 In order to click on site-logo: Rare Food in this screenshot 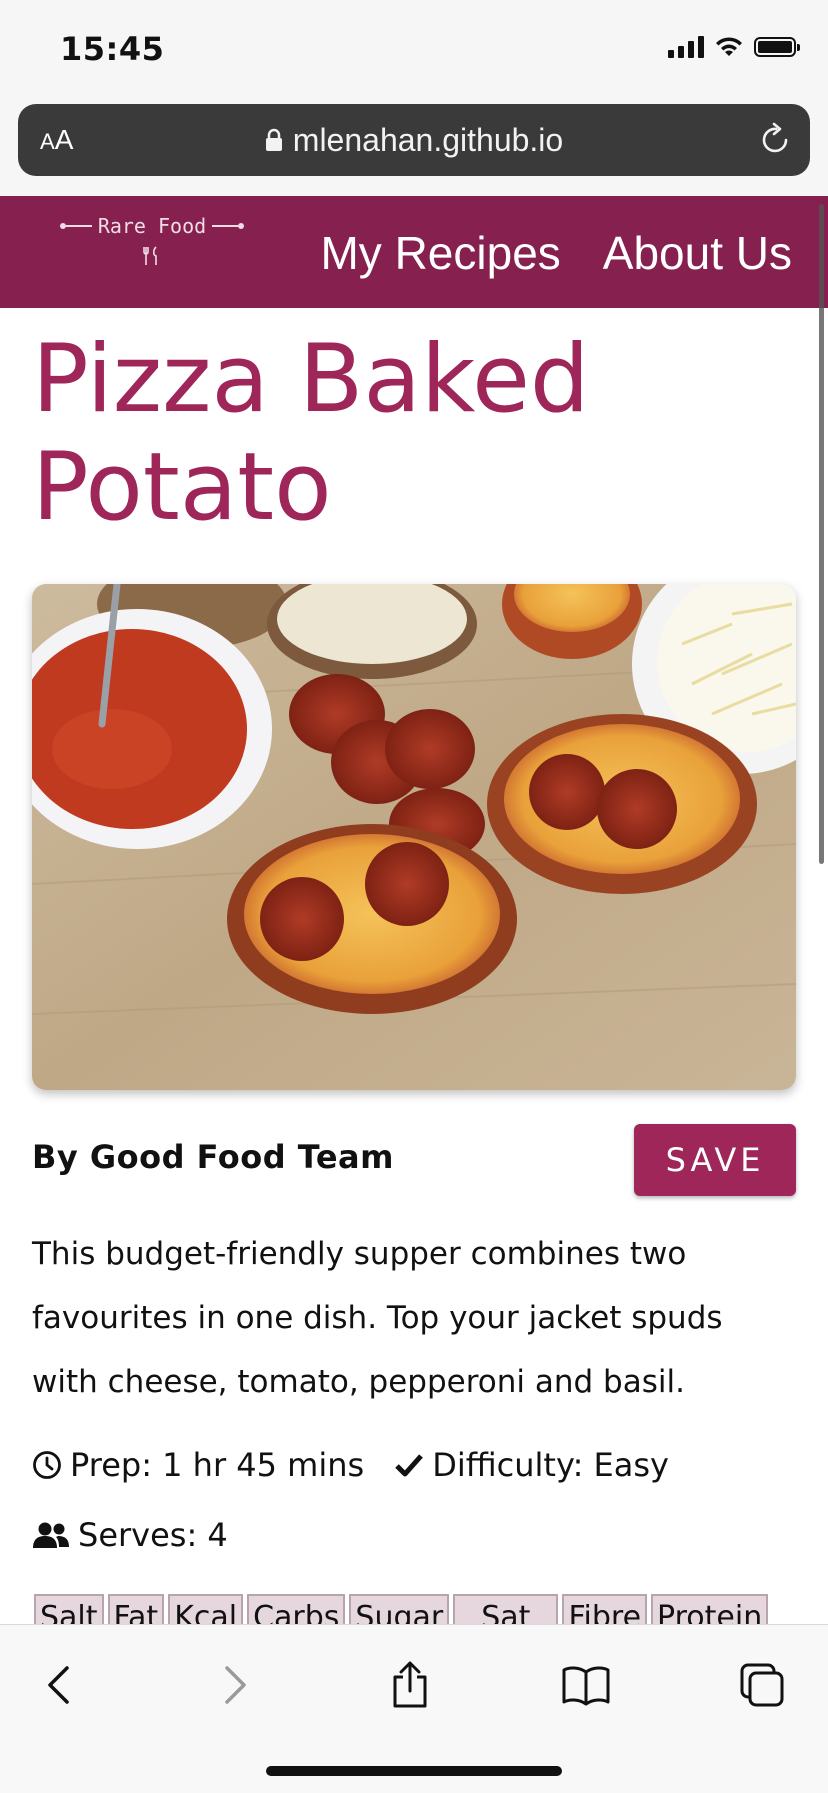, I will do `click(152, 242)`.